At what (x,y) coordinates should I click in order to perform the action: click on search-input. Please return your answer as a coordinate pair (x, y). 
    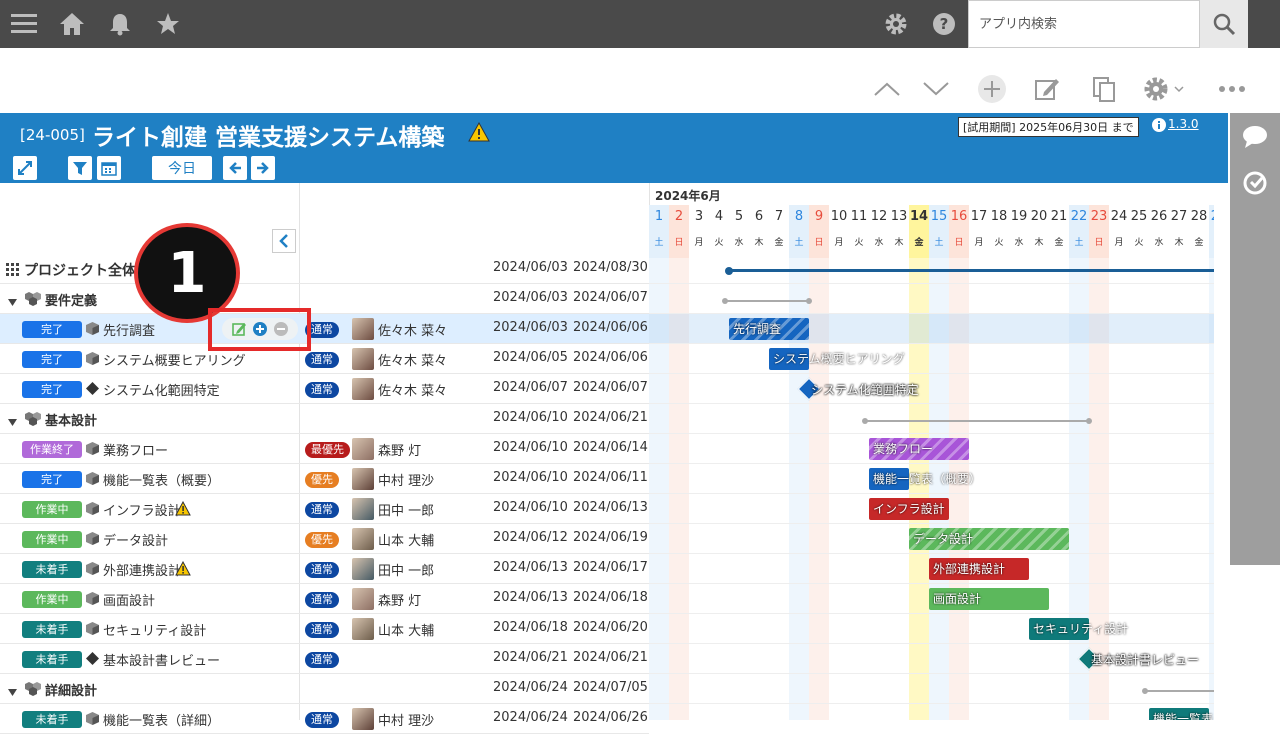
    Looking at the image, I should click on (1084, 24).